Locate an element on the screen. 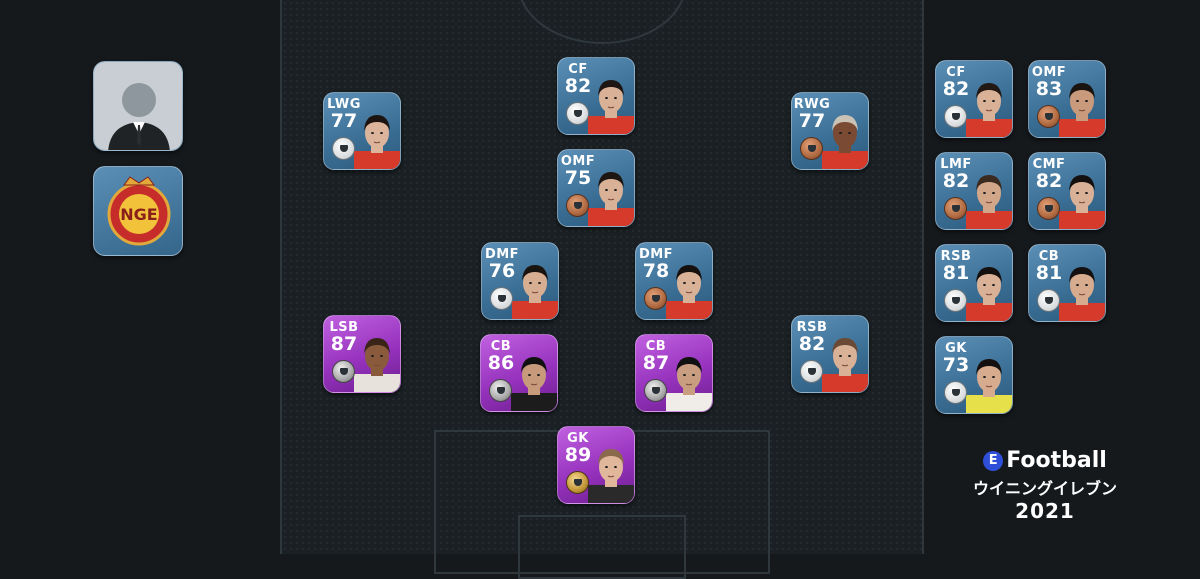 The image size is (1200, 579). overall-rating: 86 is located at coordinates (501, 363).